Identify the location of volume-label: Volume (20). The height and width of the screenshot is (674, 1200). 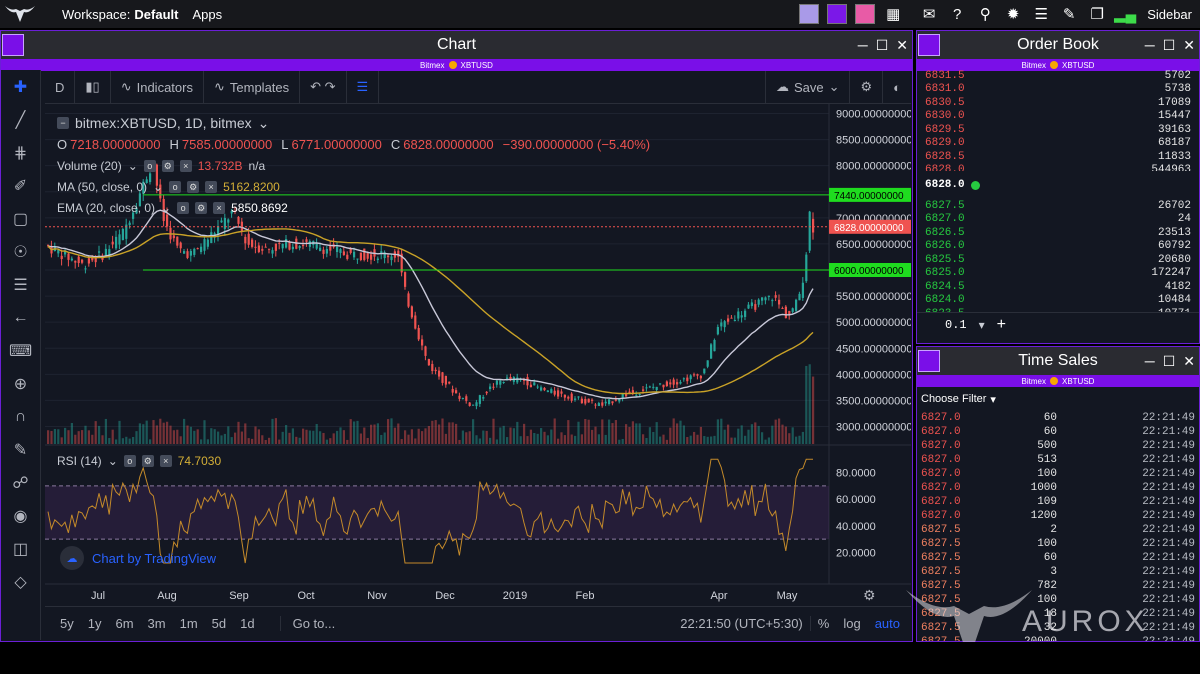
(89, 166).